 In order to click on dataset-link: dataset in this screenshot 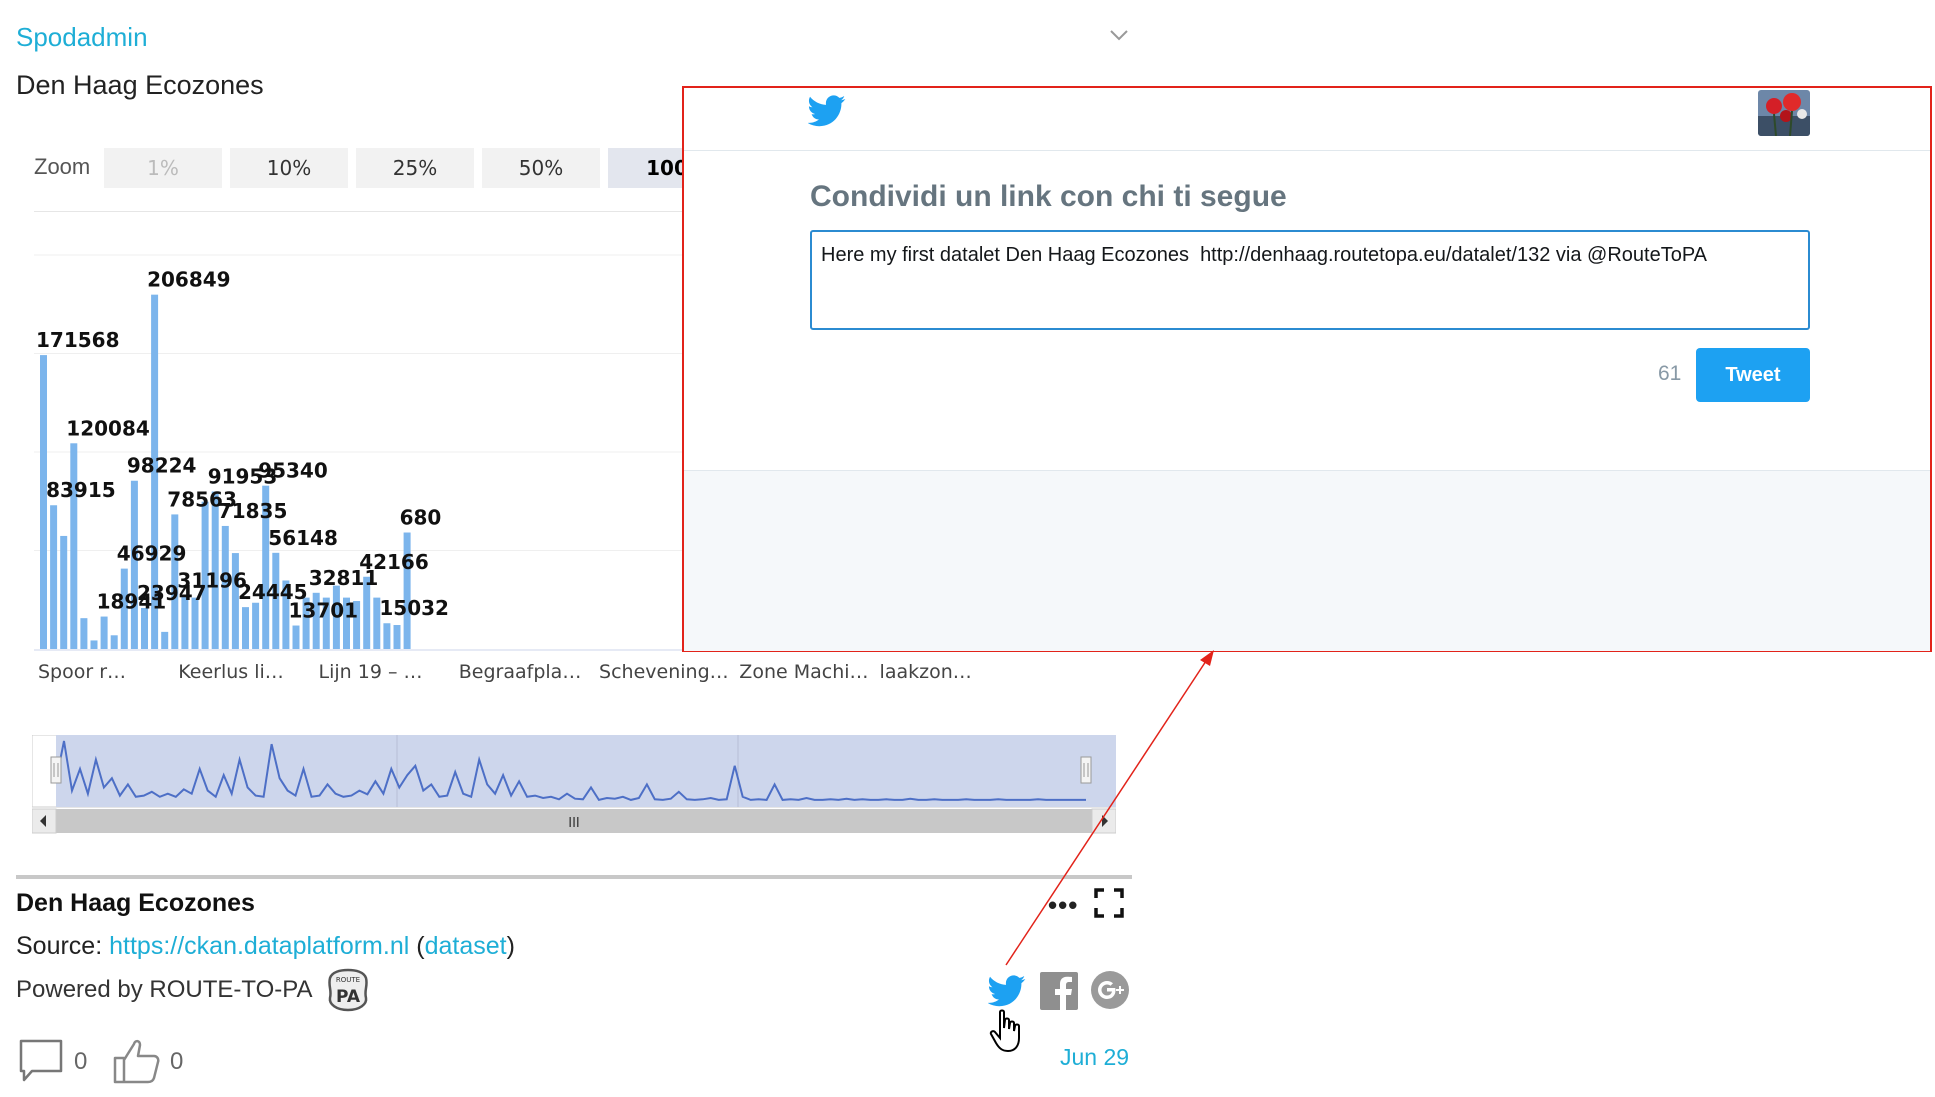, I will do `click(466, 946)`.